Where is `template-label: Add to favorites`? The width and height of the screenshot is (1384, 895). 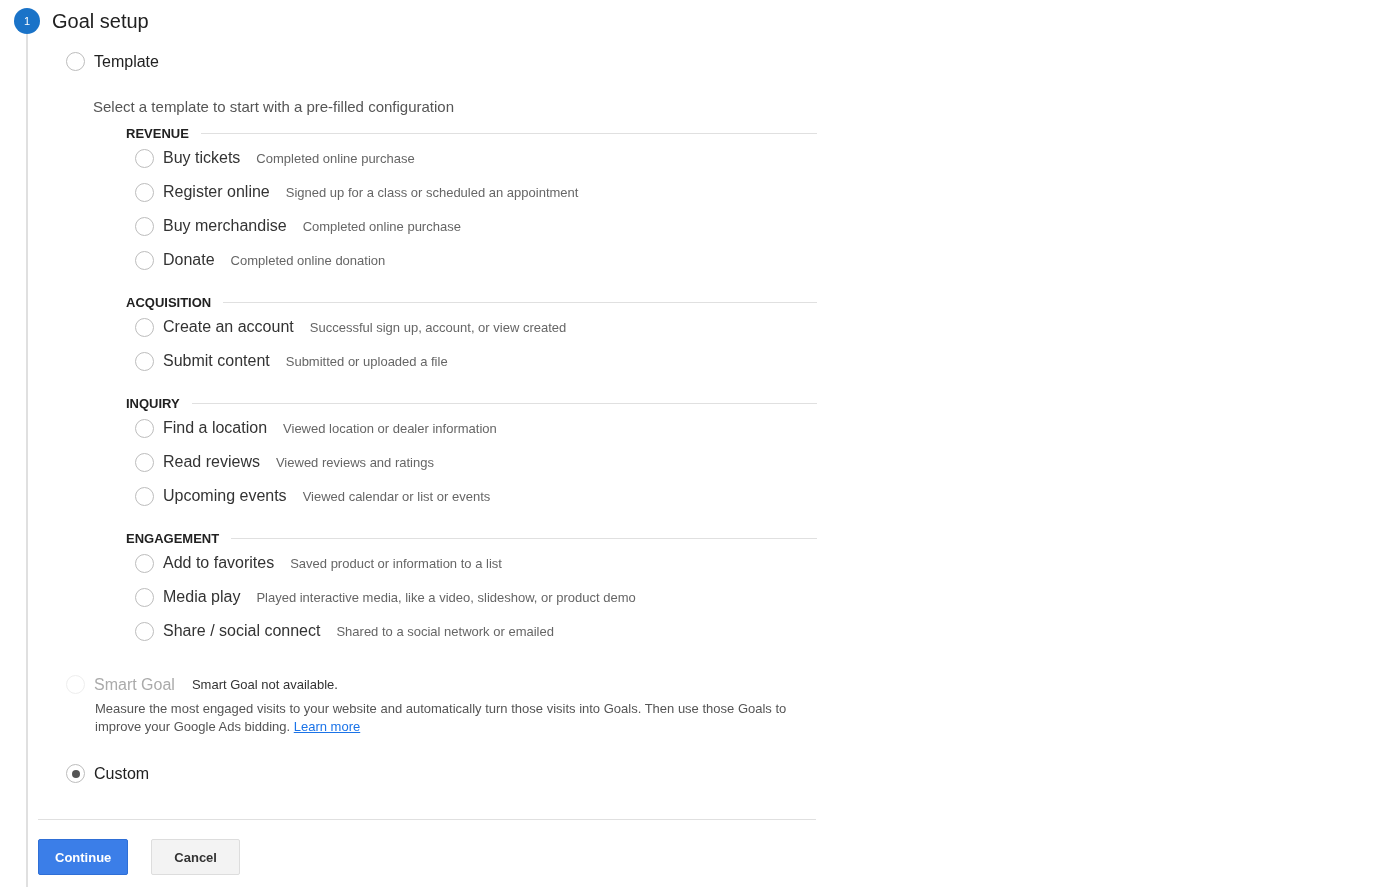 template-label: Add to favorites is located at coordinates (219, 563).